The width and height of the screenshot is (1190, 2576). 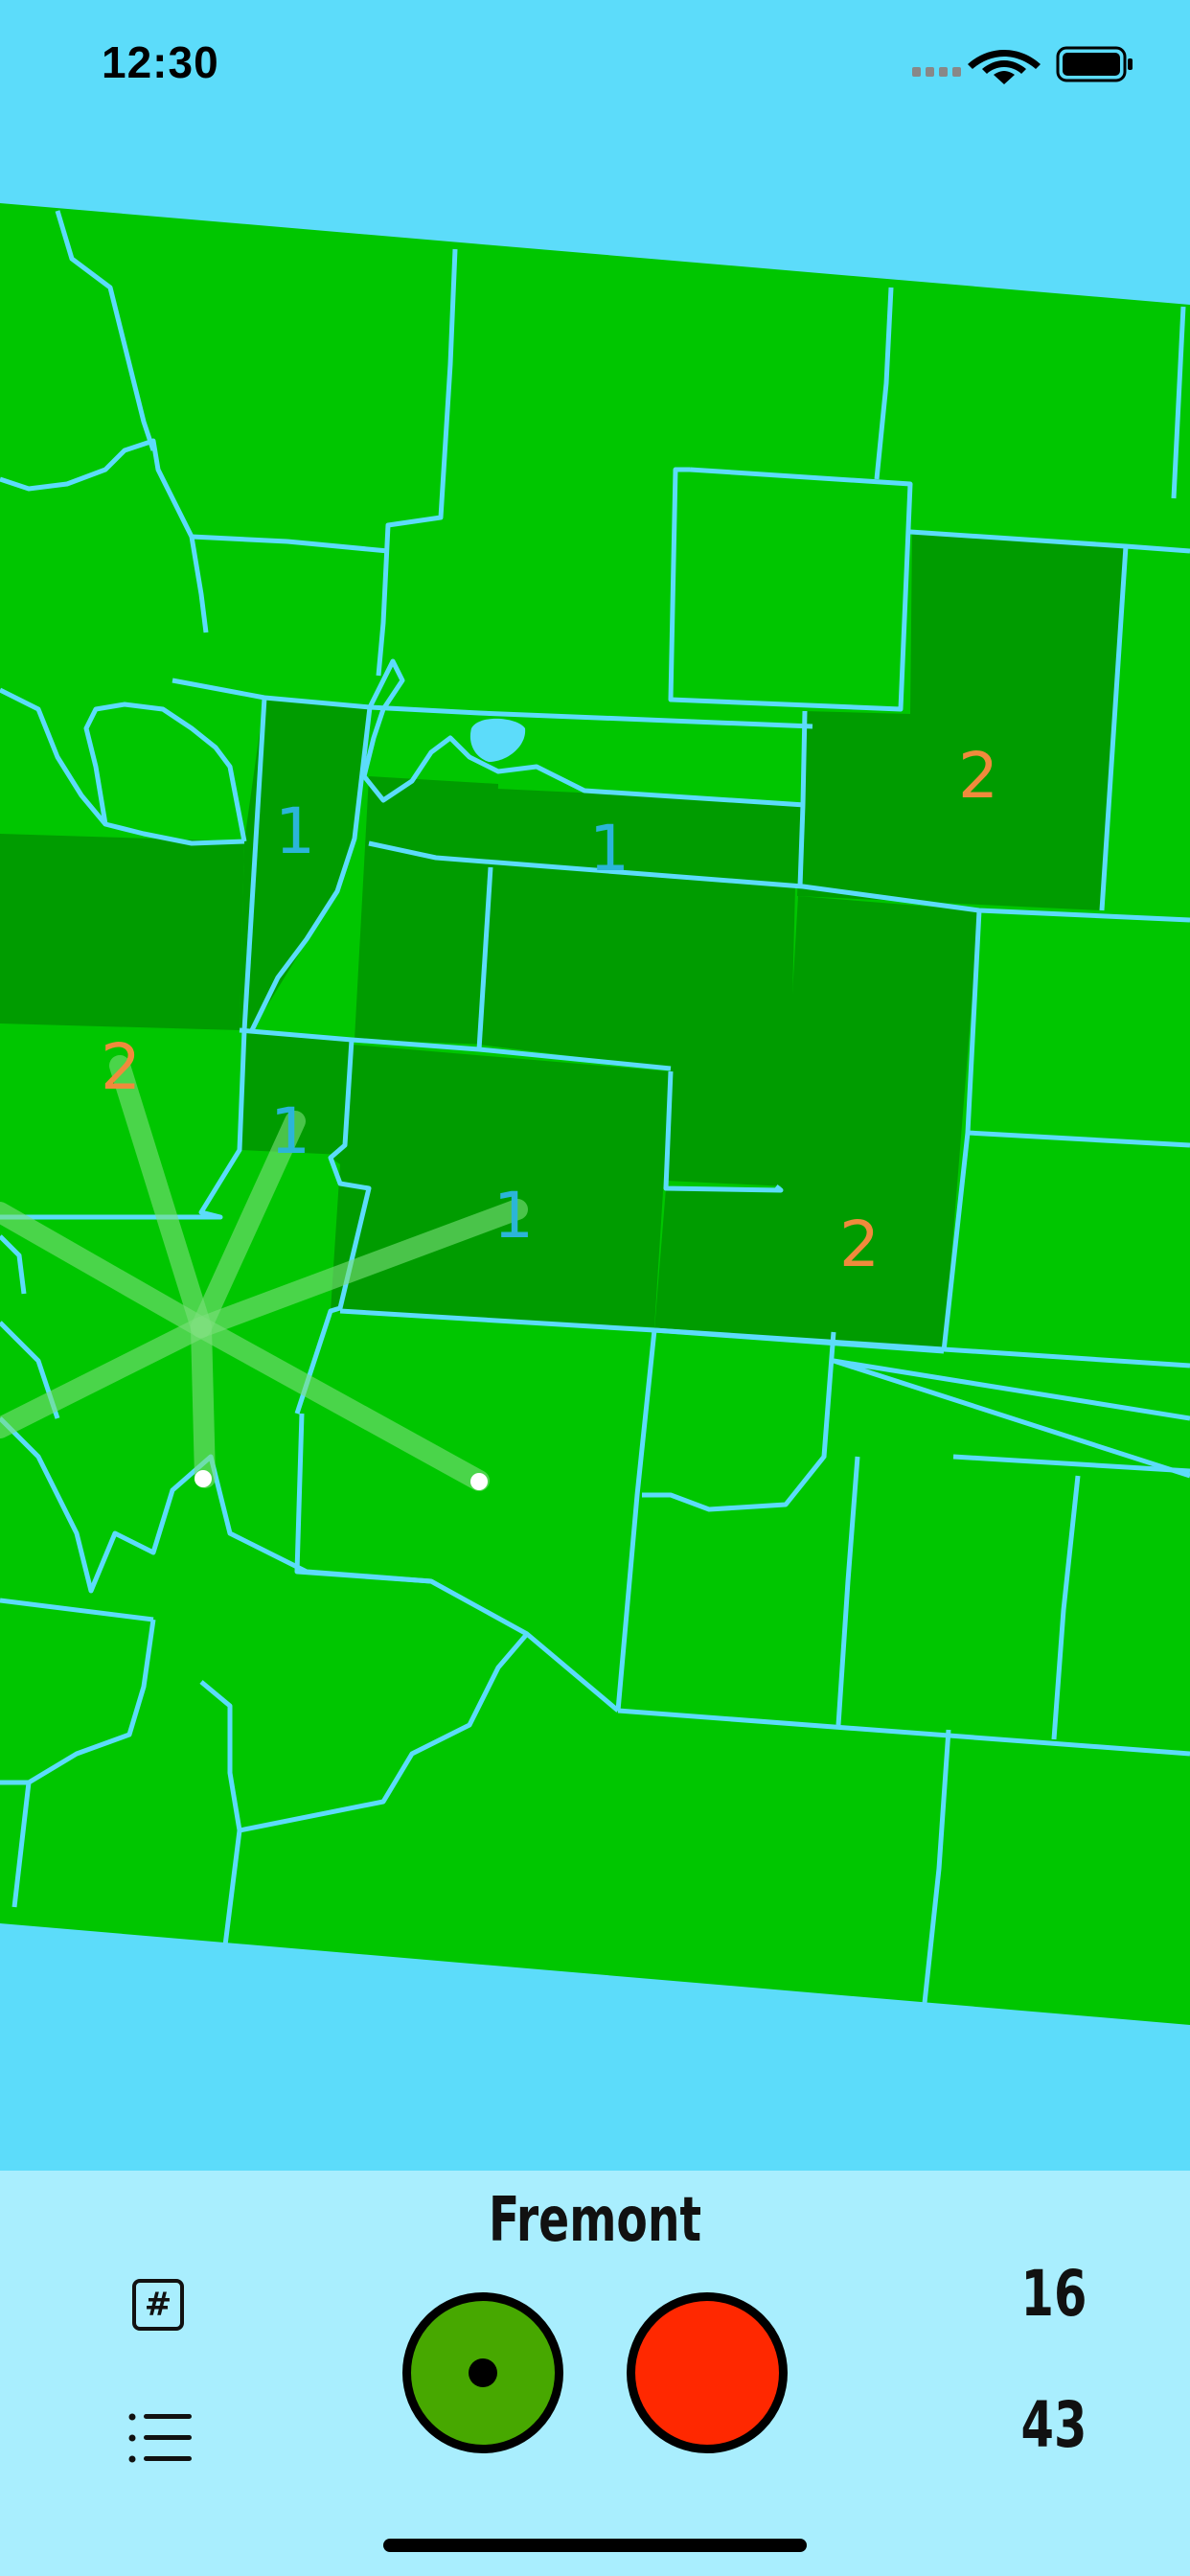 I want to click on red-button, so click(x=708, y=2372).